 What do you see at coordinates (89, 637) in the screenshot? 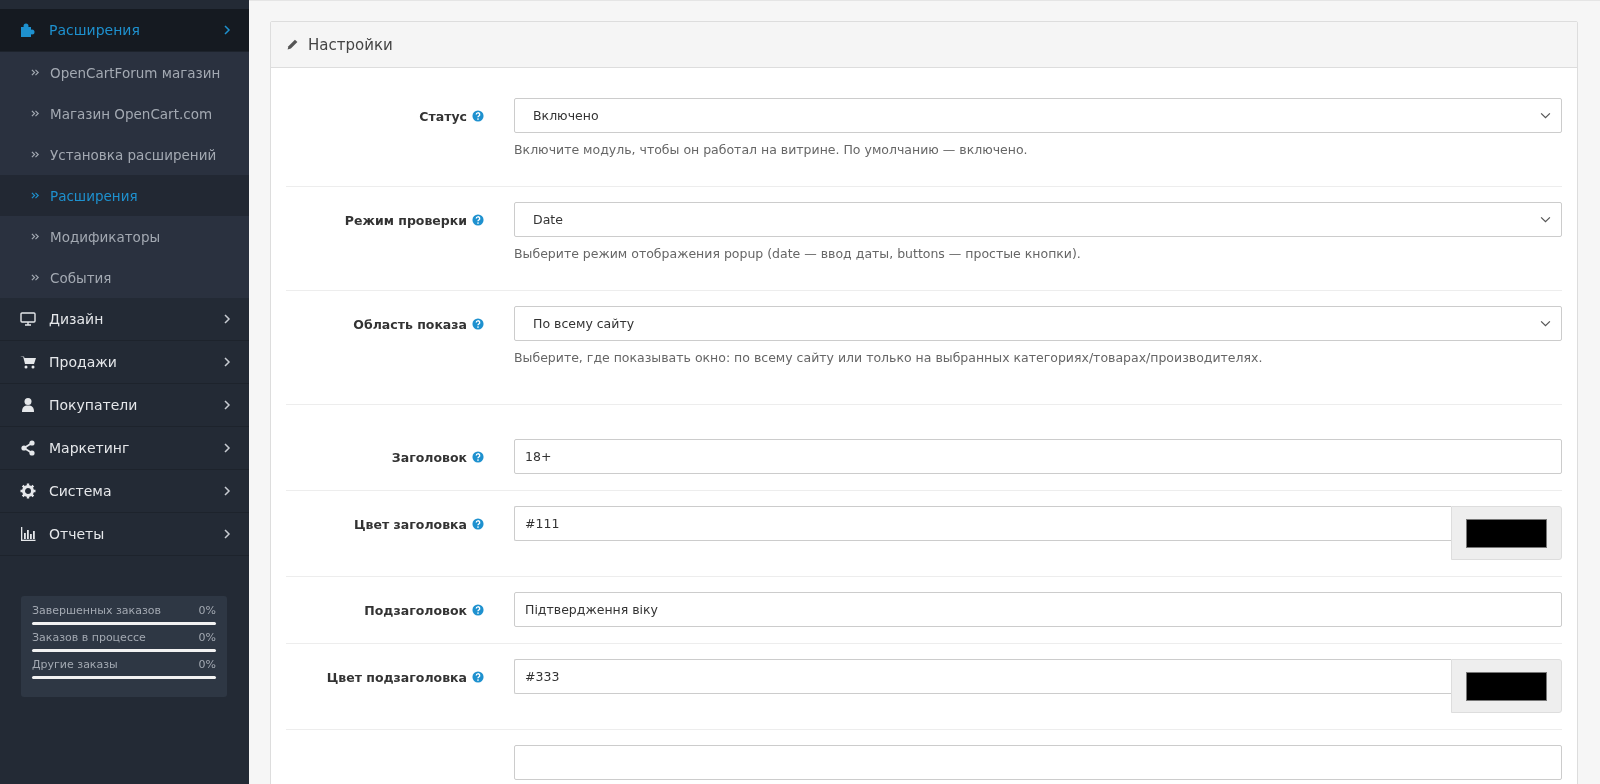
I see `stat-label: Заказов в процессе` at bounding box center [89, 637].